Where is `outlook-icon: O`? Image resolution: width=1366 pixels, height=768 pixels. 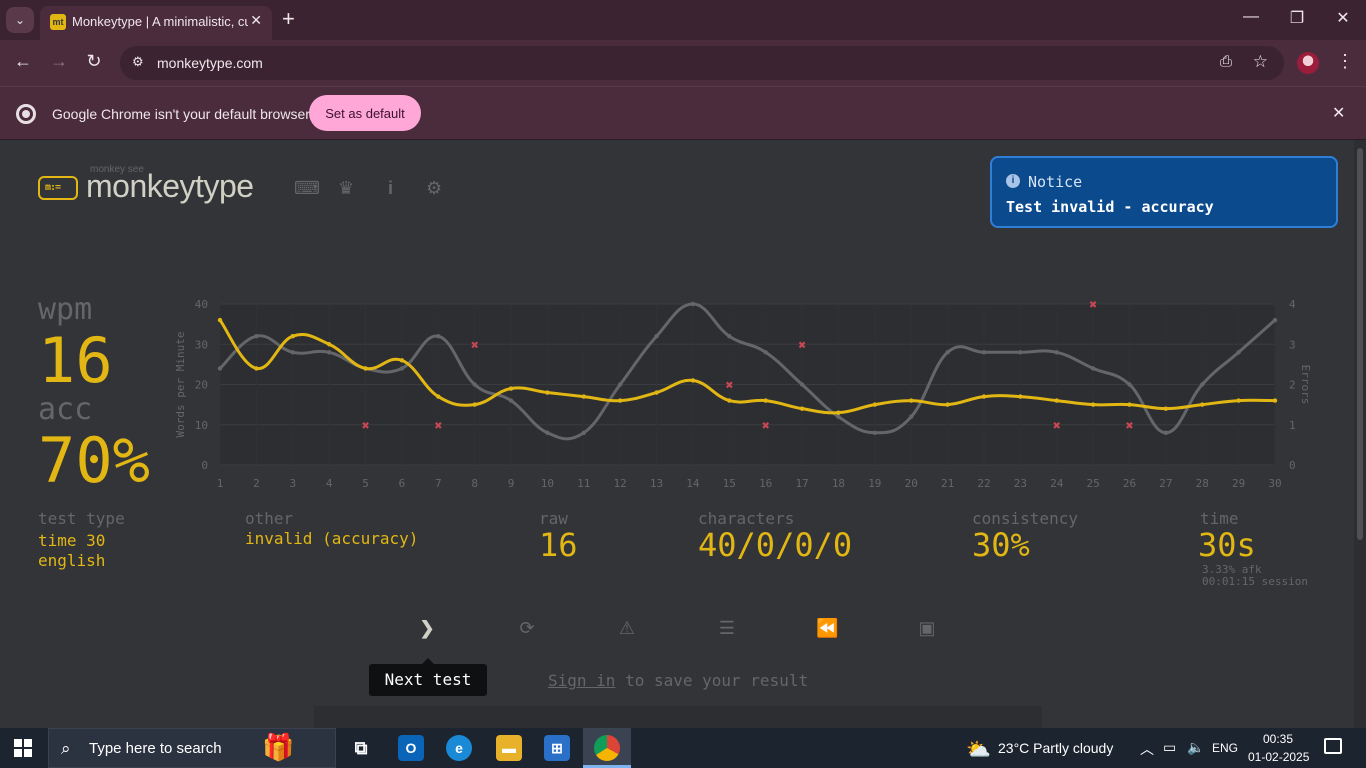 outlook-icon: O is located at coordinates (411, 748).